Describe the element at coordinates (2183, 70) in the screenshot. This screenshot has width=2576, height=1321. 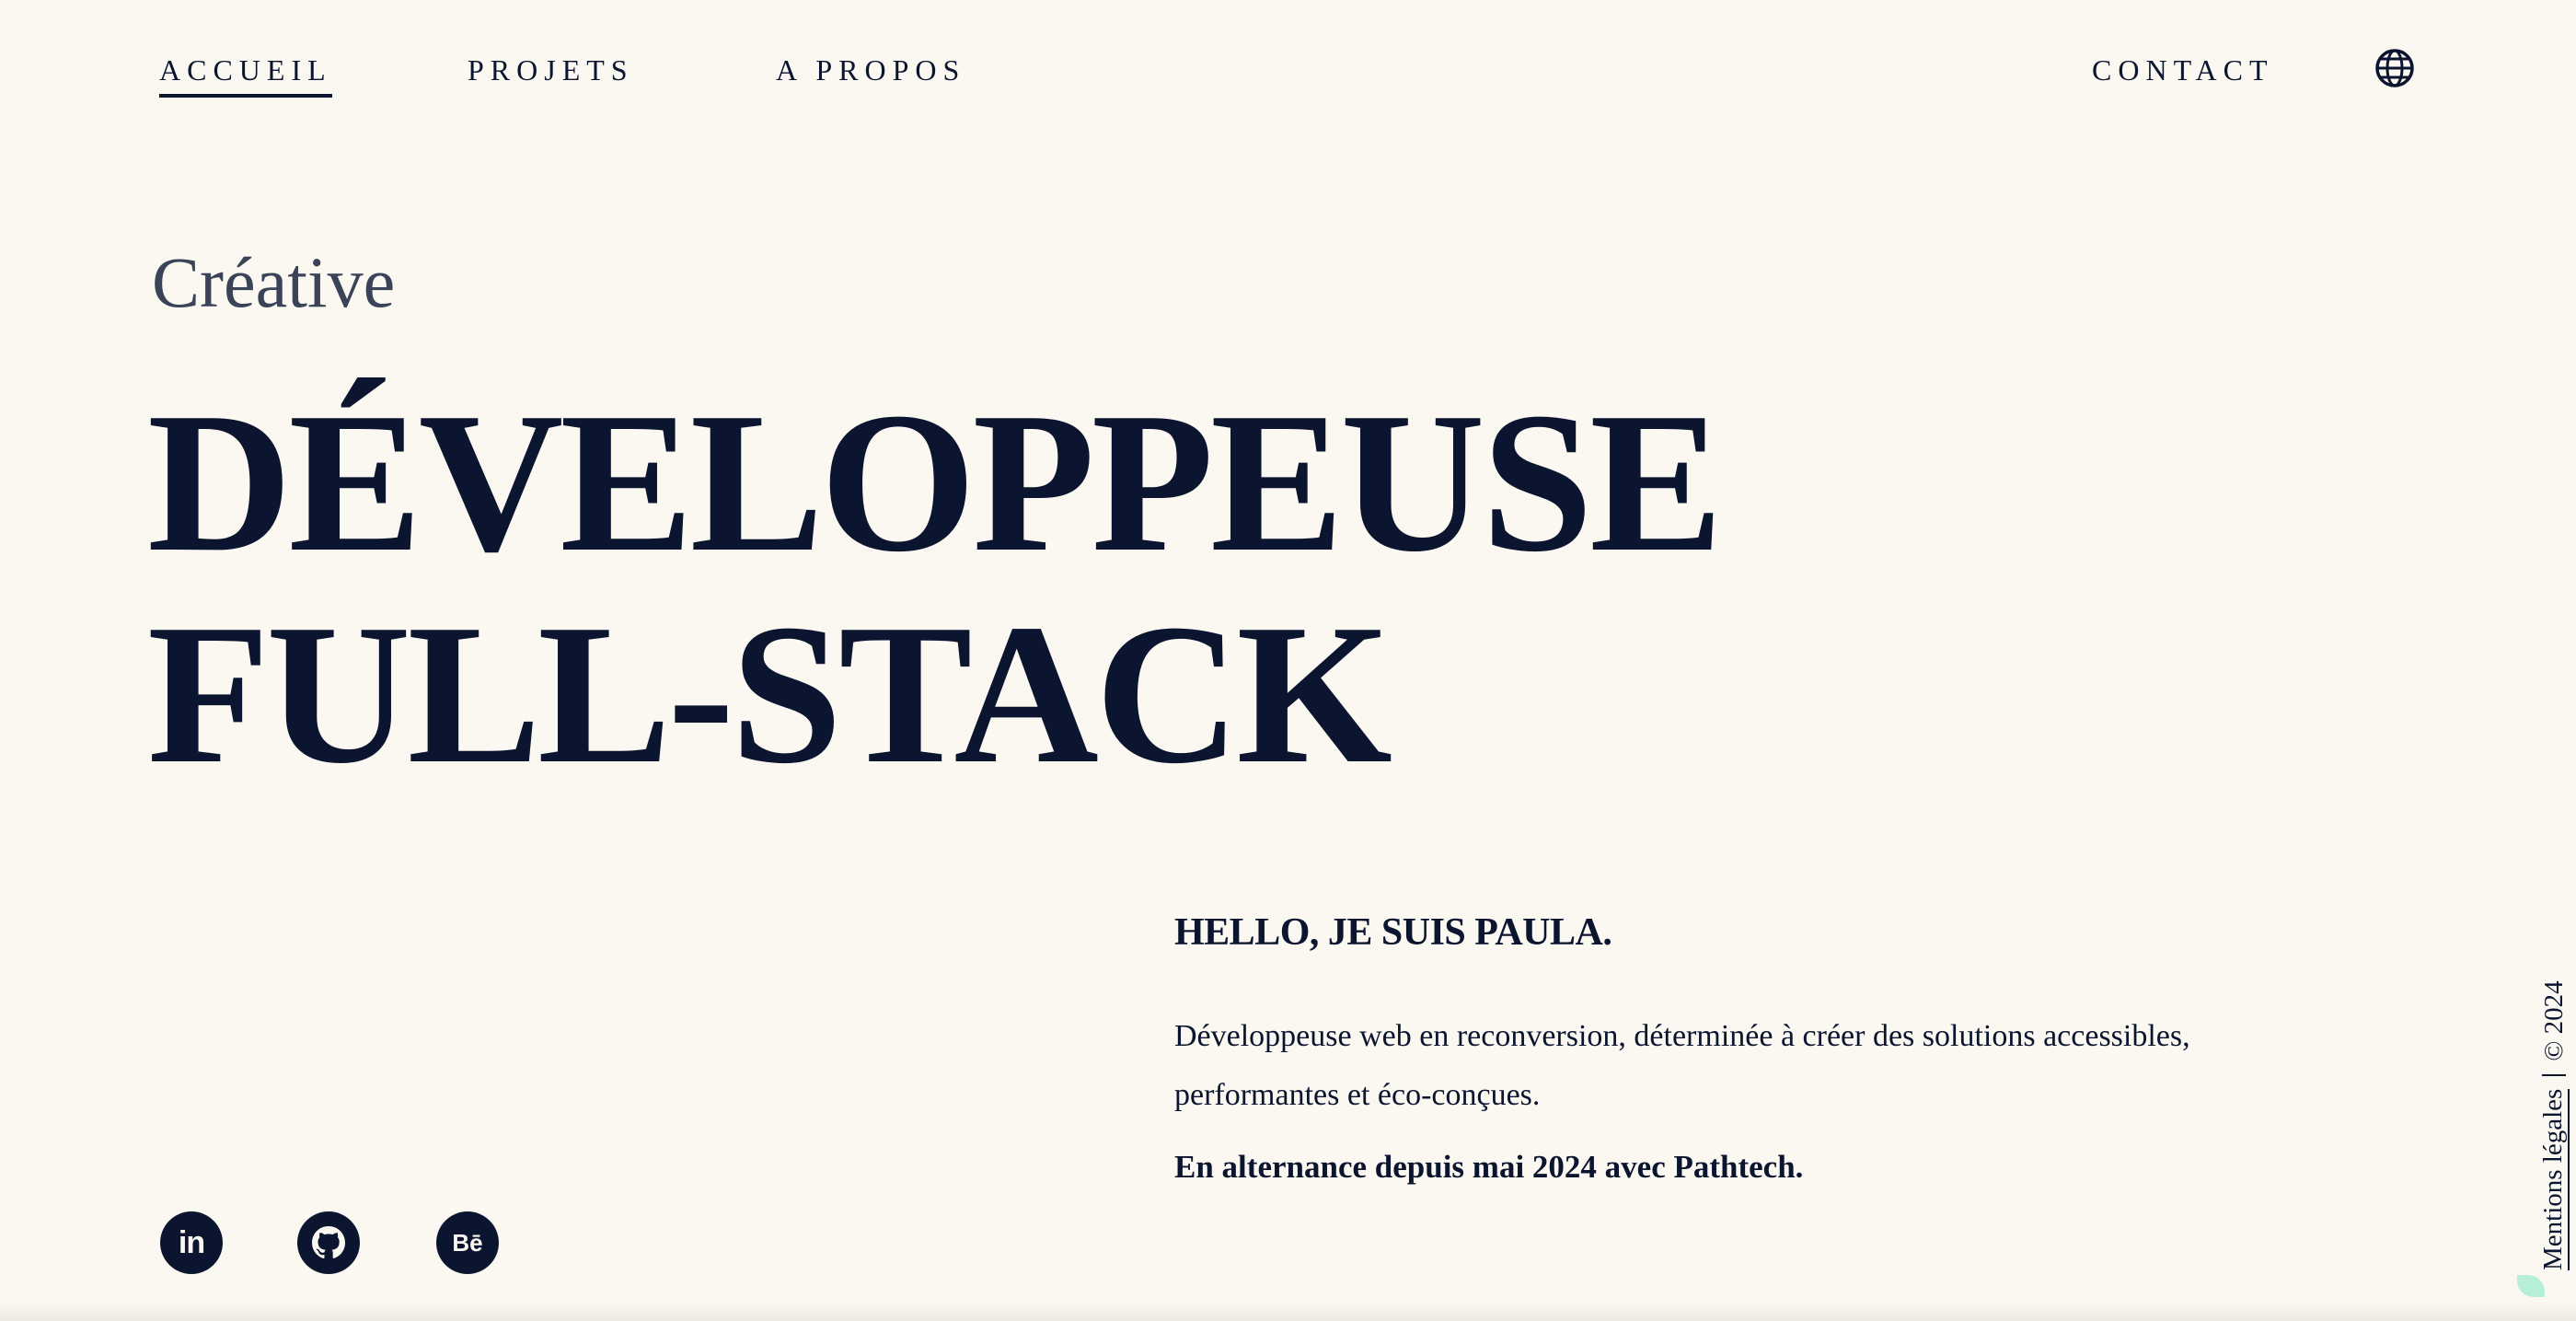
I see `nav-contact: CONTACT` at that location.